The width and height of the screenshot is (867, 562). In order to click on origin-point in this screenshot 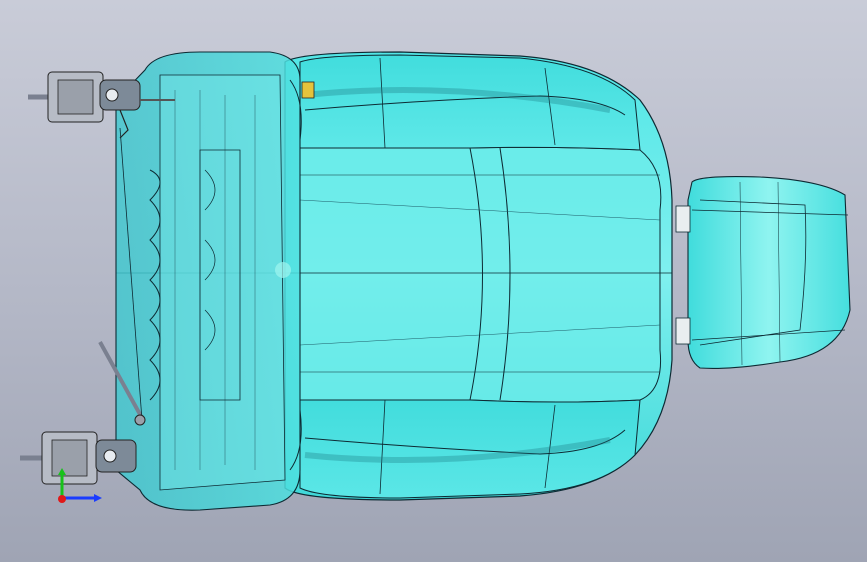, I will do `click(62, 499)`.